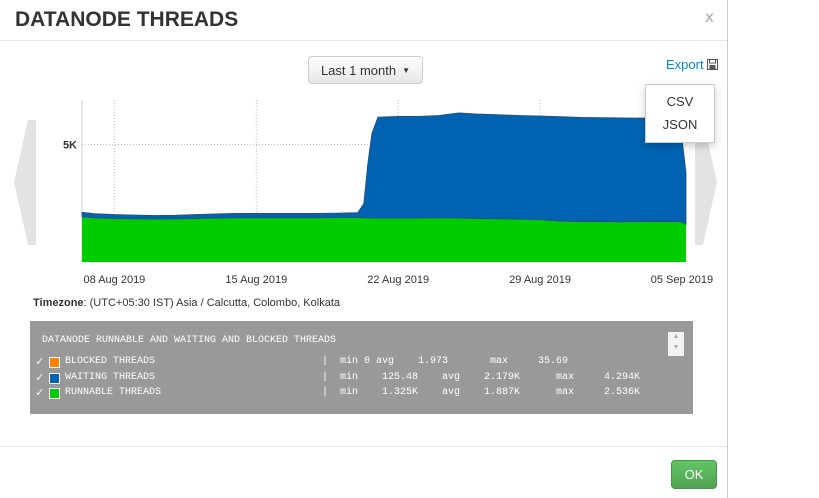 Image resolution: width=819 pixels, height=498 pixels. I want to click on legend-series-stats: | min 0 avg 1.973 max 35.69, so click(445, 361).